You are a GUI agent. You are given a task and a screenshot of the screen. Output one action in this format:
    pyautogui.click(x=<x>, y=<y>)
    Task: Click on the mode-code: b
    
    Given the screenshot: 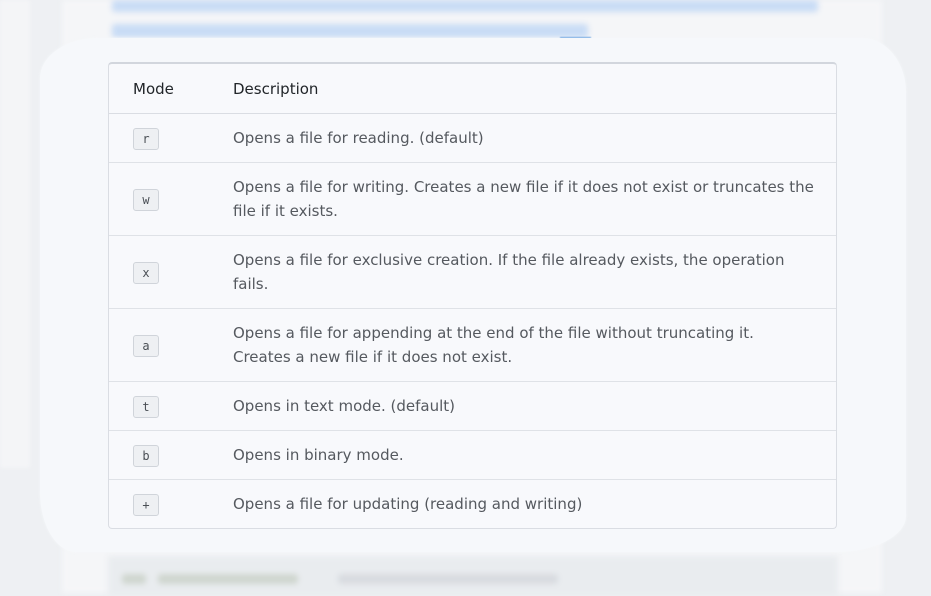 What is the action you would take?
    pyautogui.click(x=146, y=456)
    